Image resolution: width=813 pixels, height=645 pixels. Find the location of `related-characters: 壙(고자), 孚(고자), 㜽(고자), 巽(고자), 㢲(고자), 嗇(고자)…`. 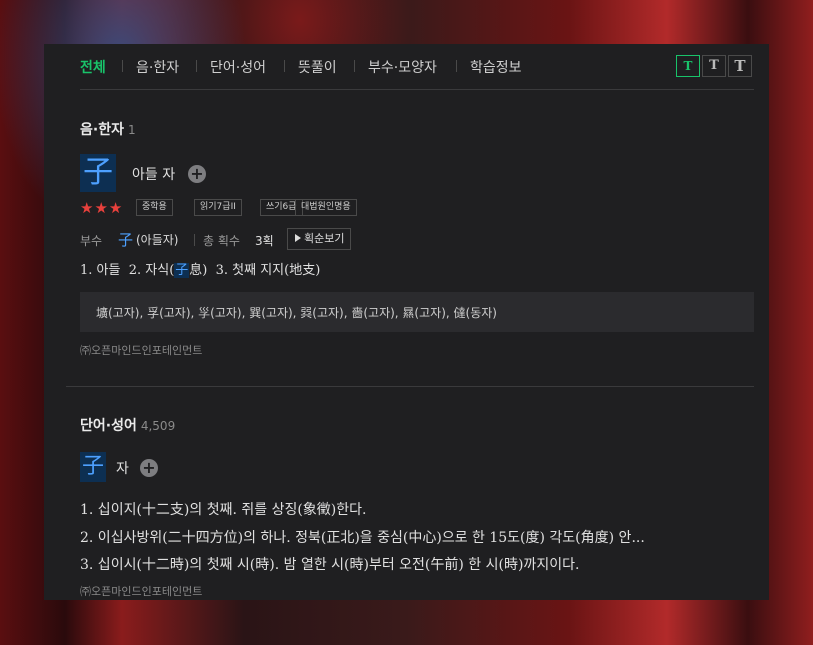

related-characters: 壙(고자), 孚(고자), 㜽(고자), 巽(고자), 㢲(고자), 嗇(고자)… is located at coordinates (296, 312).